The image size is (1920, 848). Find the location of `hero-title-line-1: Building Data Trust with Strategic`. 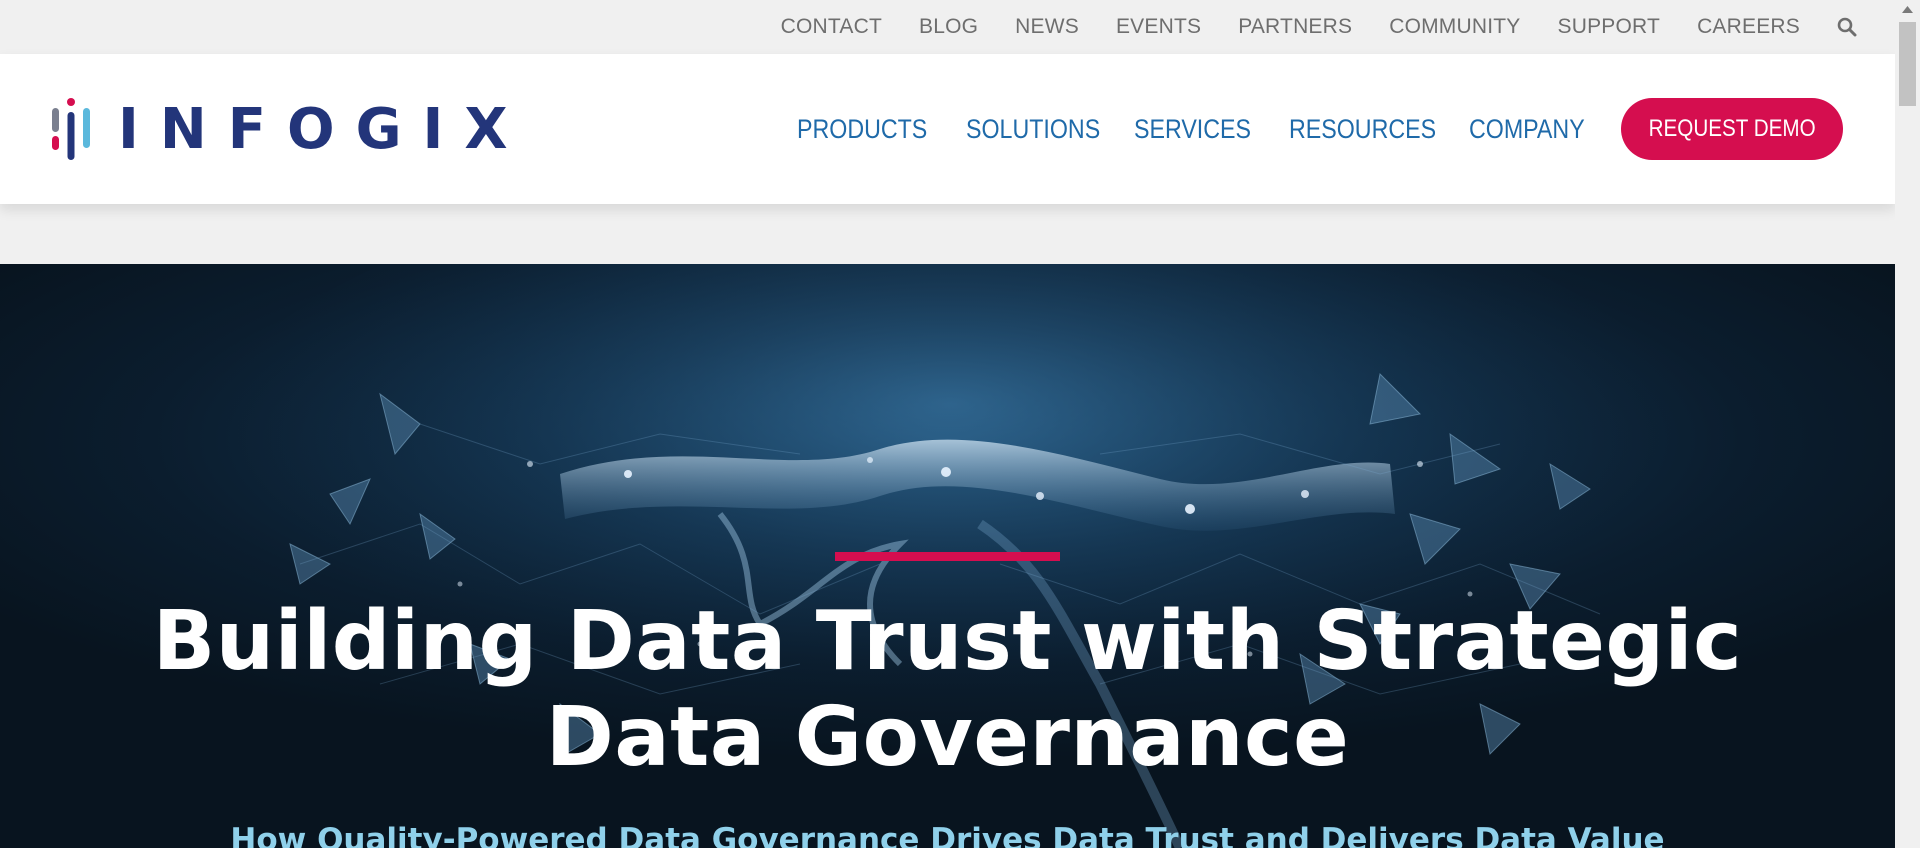

hero-title-line-1: Building Data Trust with Strategic is located at coordinates (947, 641).